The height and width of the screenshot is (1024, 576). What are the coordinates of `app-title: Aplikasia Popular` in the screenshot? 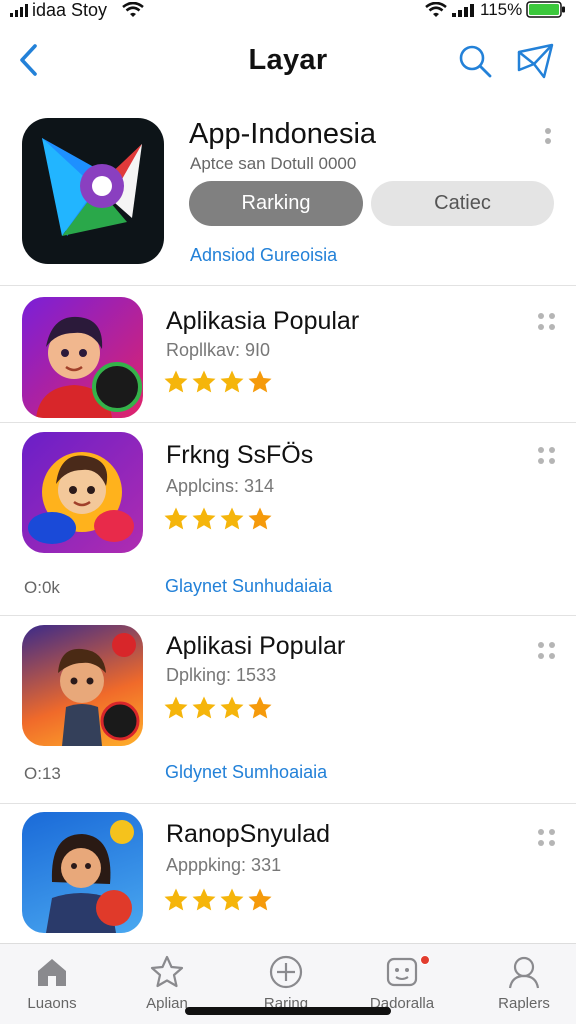 It's located at (262, 321).